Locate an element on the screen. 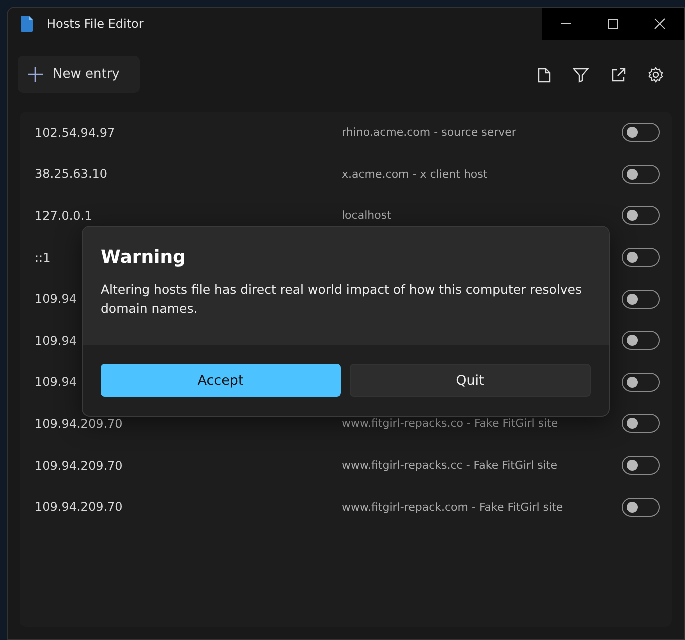 The width and height of the screenshot is (685, 640). host-name: rhino.acme.com - source server is located at coordinates (429, 133).